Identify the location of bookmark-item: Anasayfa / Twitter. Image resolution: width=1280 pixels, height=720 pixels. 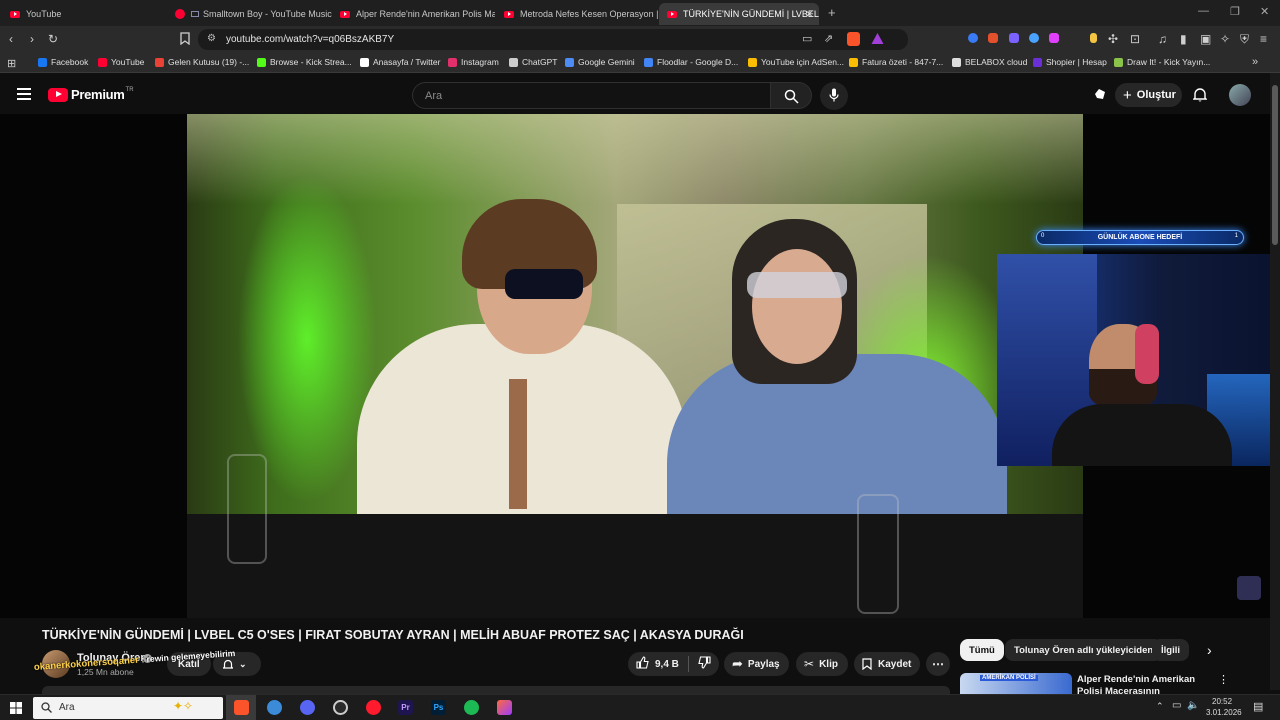
(400, 62).